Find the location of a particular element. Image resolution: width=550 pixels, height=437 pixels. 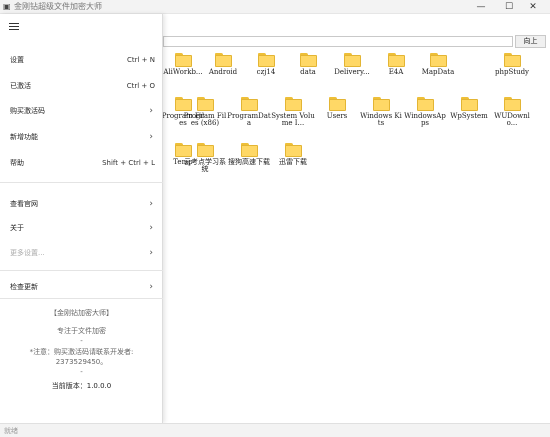

hamburger-menu-icon is located at coordinates (14, 27).